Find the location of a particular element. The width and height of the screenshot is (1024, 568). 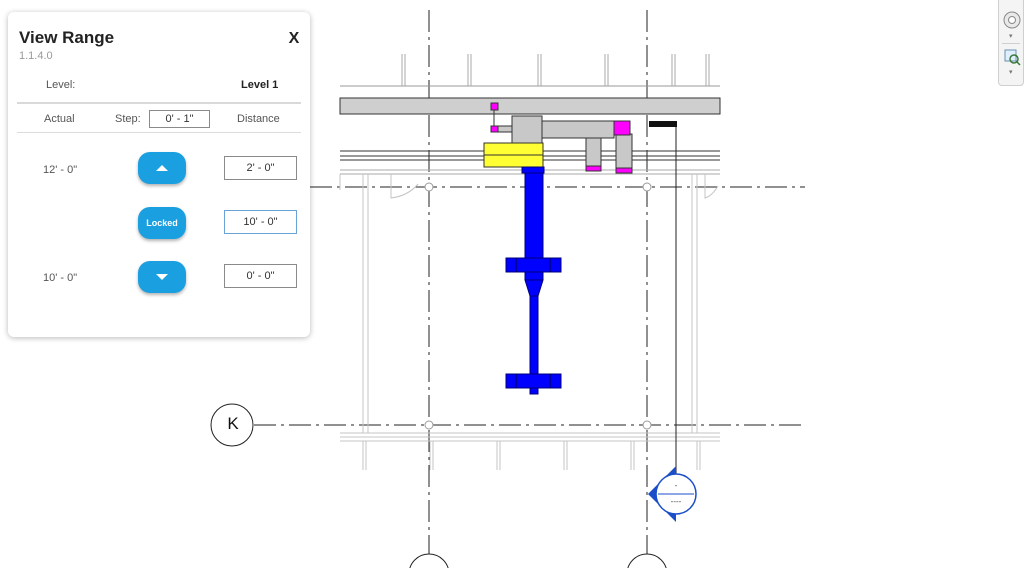

arrow-up-icon is located at coordinates (162, 168).